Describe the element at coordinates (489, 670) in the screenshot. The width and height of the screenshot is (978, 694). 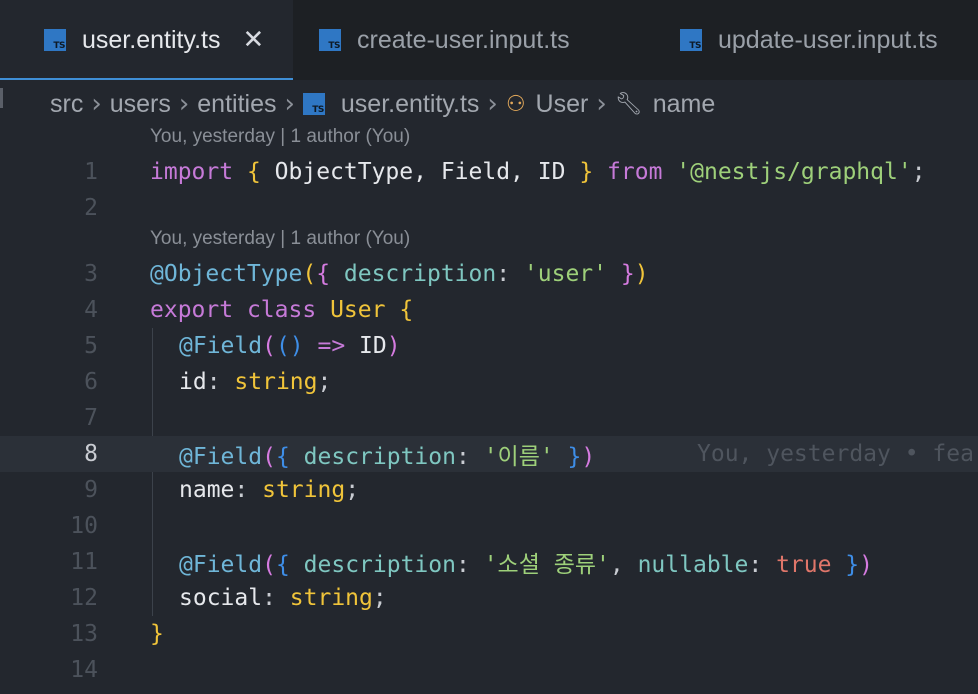
I see `code-line: 14` at that location.